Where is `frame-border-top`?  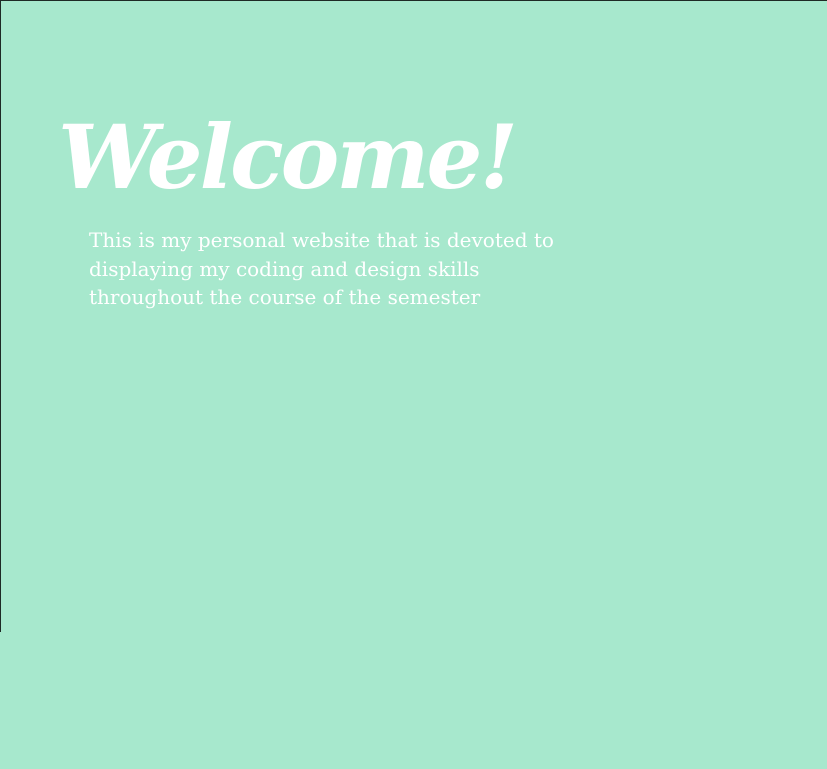 frame-border-top is located at coordinates (413, 0).